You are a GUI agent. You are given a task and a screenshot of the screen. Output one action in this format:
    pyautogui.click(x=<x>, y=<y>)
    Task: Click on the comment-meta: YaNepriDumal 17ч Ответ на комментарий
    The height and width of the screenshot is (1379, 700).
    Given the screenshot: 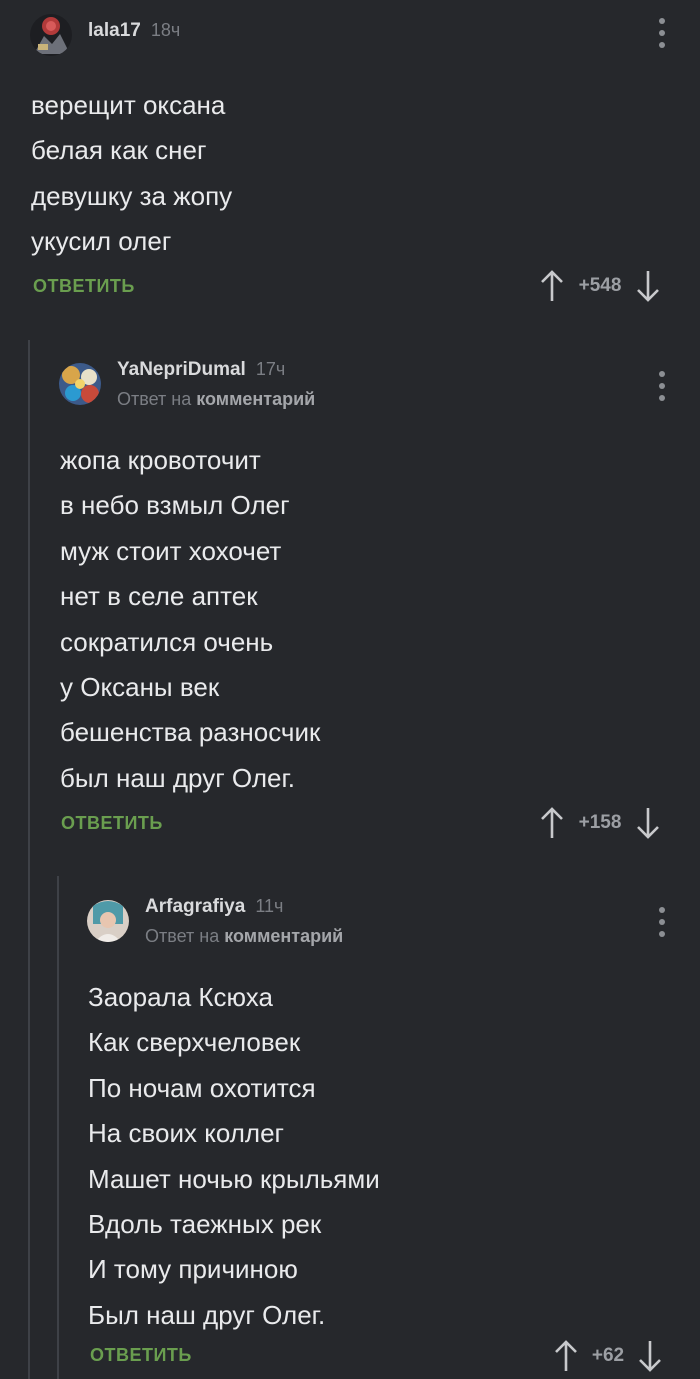 What is the action you would take?
    pyautogui.click(x=216, y=384)
    